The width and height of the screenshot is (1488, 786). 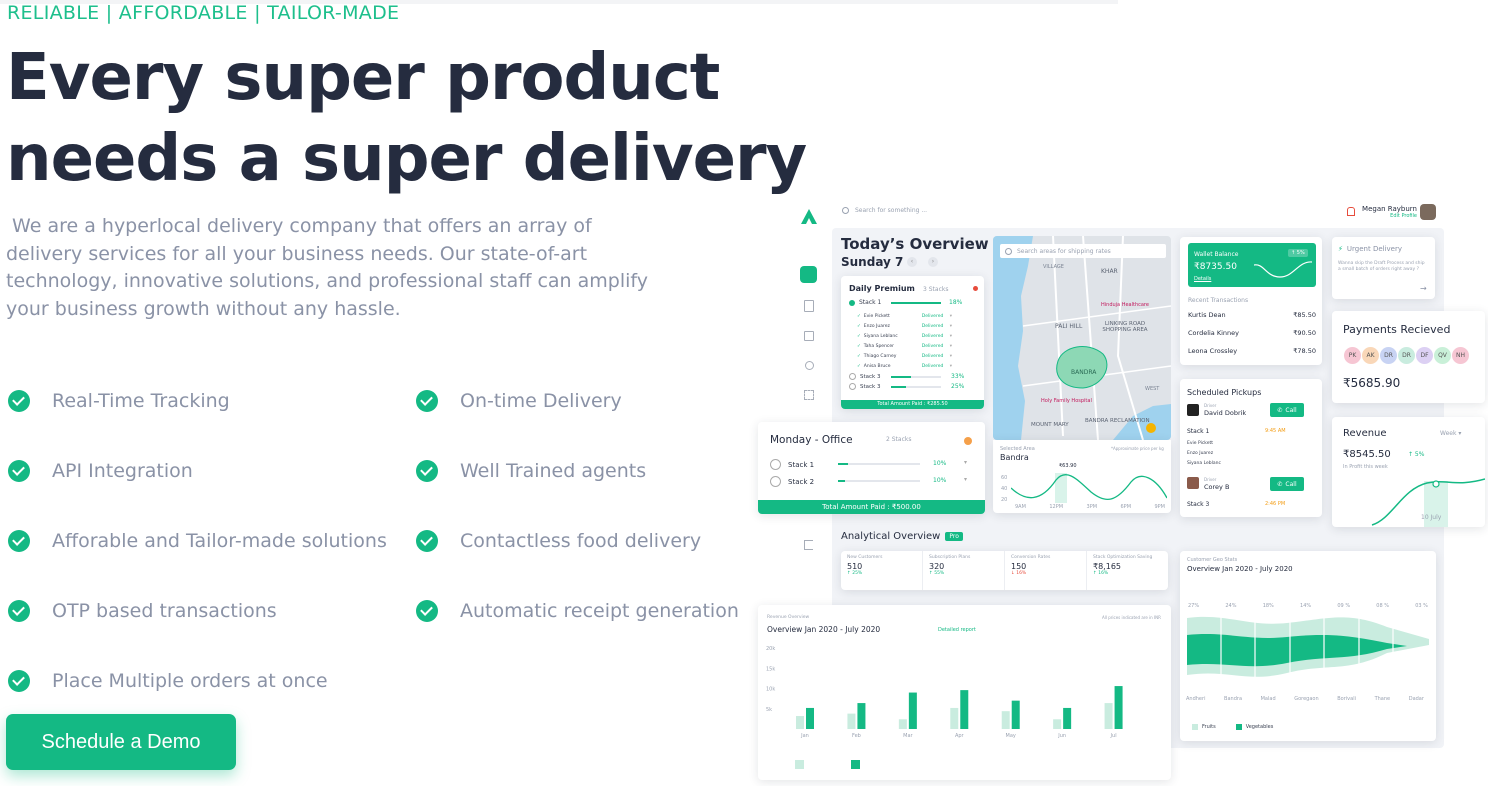 I want to click on hero-line-1: Every super product, so click(x=363, y=78).